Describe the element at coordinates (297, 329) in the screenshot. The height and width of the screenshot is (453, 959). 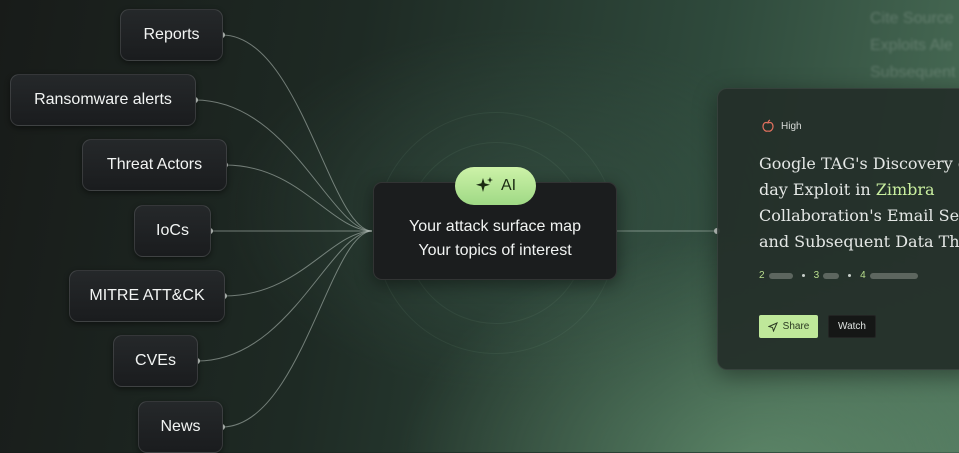
I see `link-news` at that location.